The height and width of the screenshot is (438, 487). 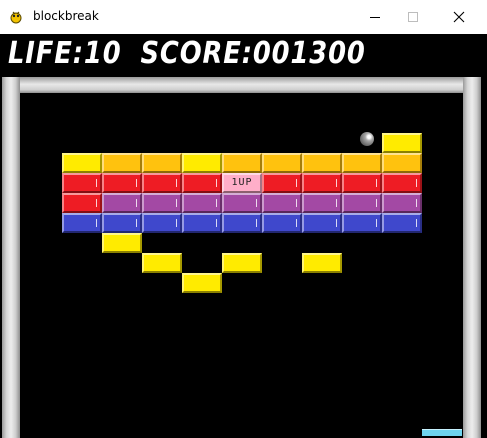 I want to click on hud-text: LIFE:10 SCORE:001300, so click(x=187, y=54).